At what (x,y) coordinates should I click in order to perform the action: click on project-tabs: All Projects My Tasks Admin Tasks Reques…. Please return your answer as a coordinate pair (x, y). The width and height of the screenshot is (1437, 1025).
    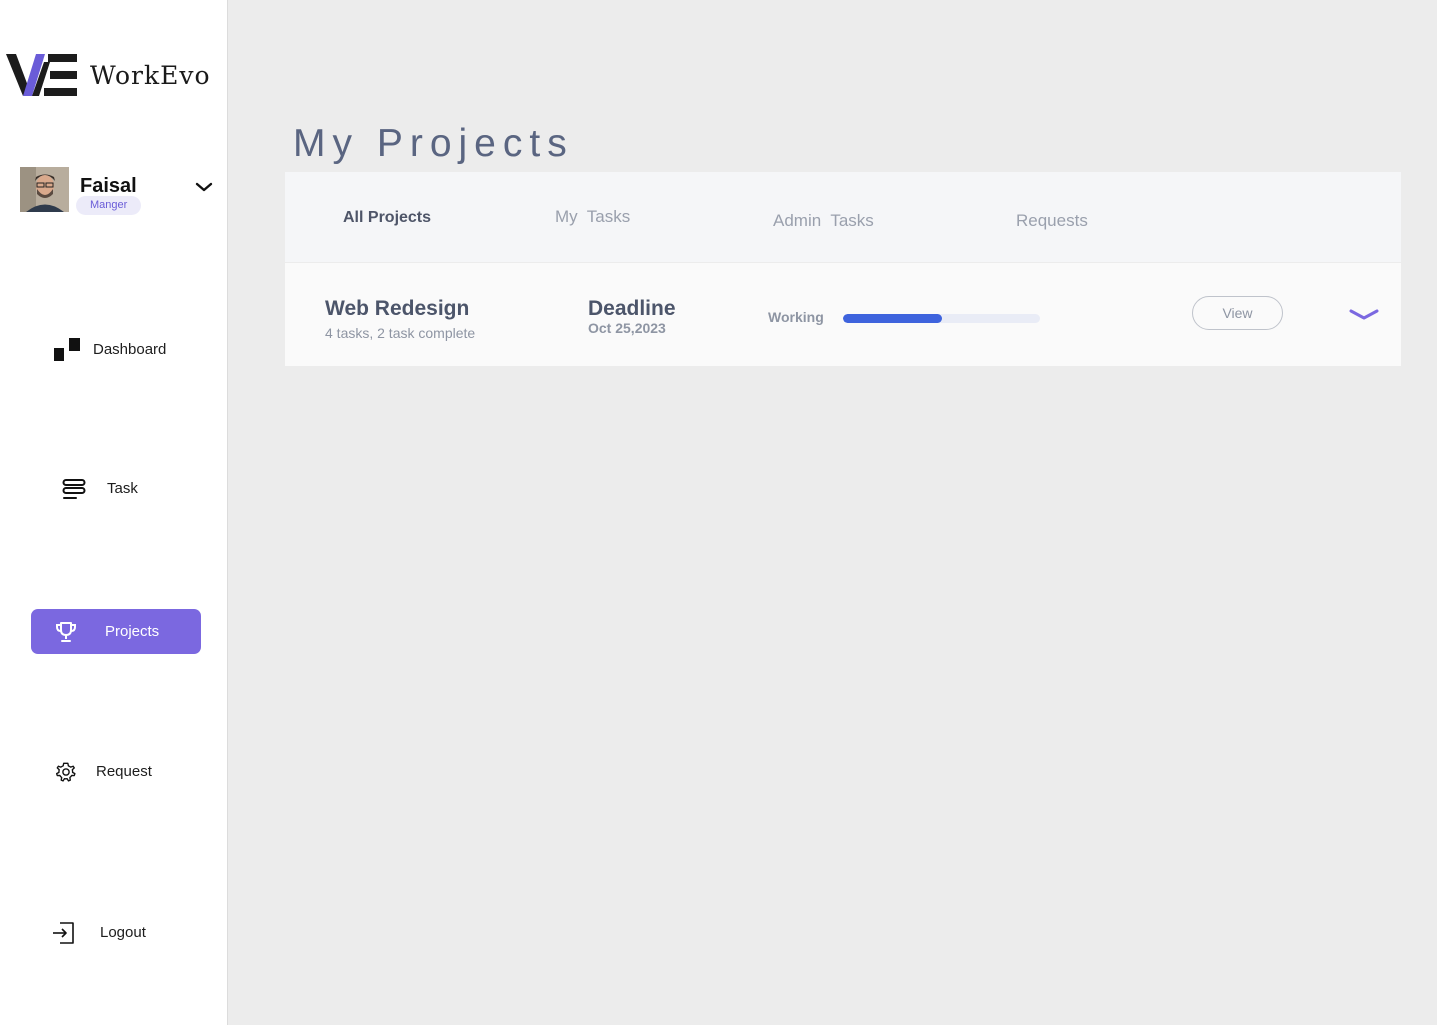
    Looking at the image, I should click on (843, 217).